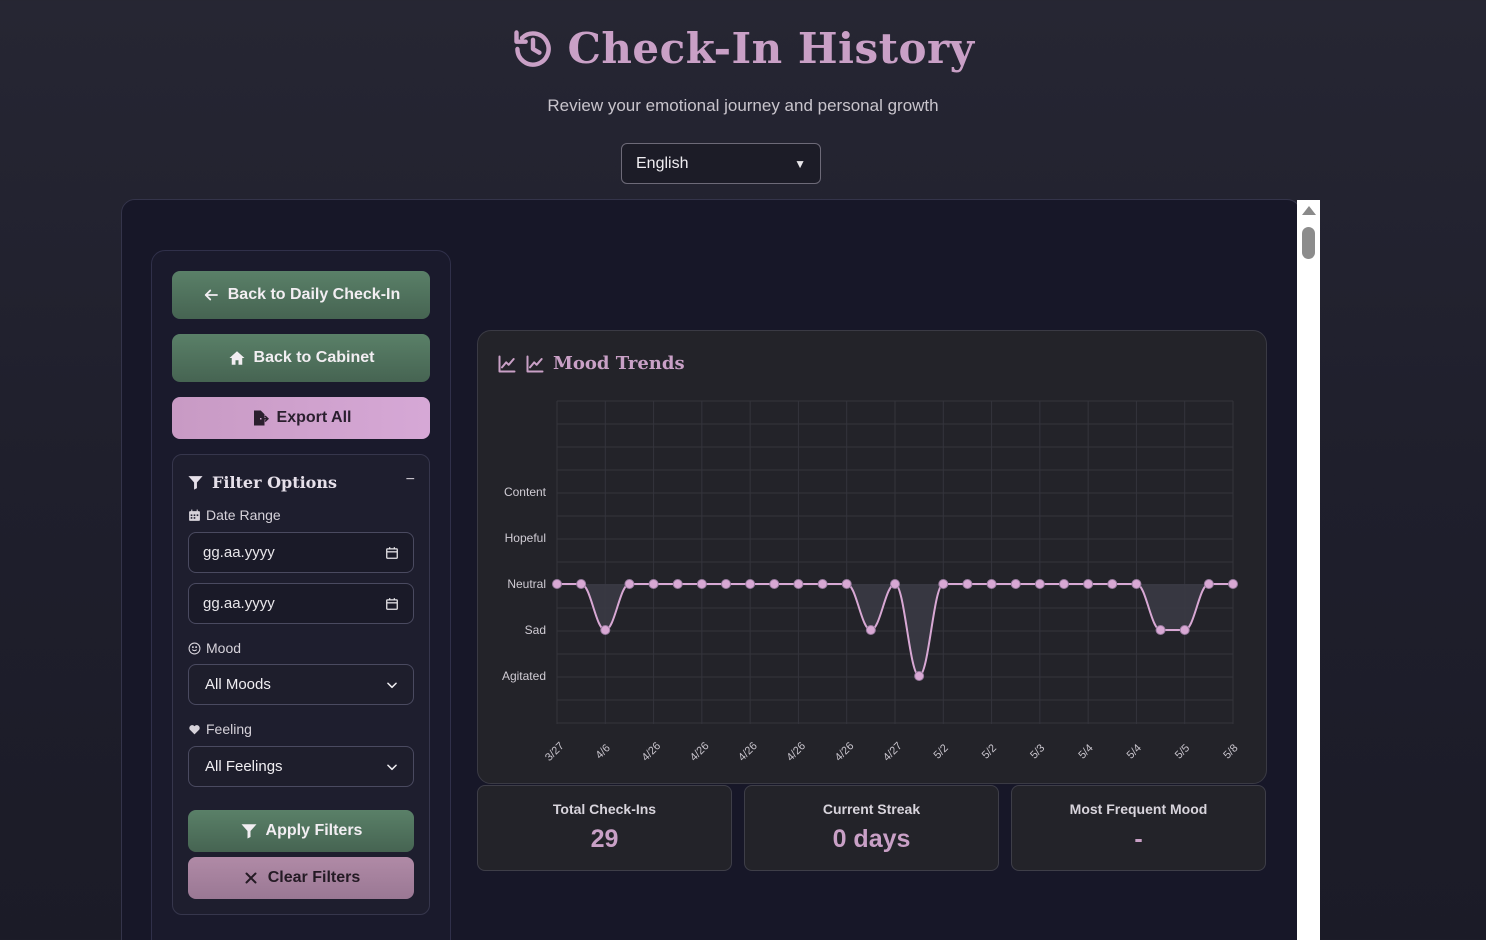 This screenshot has height=940, width=1486. Describe the element at coordinates (261, 418) in the screenshot. I see `file-export-icon` at that location.